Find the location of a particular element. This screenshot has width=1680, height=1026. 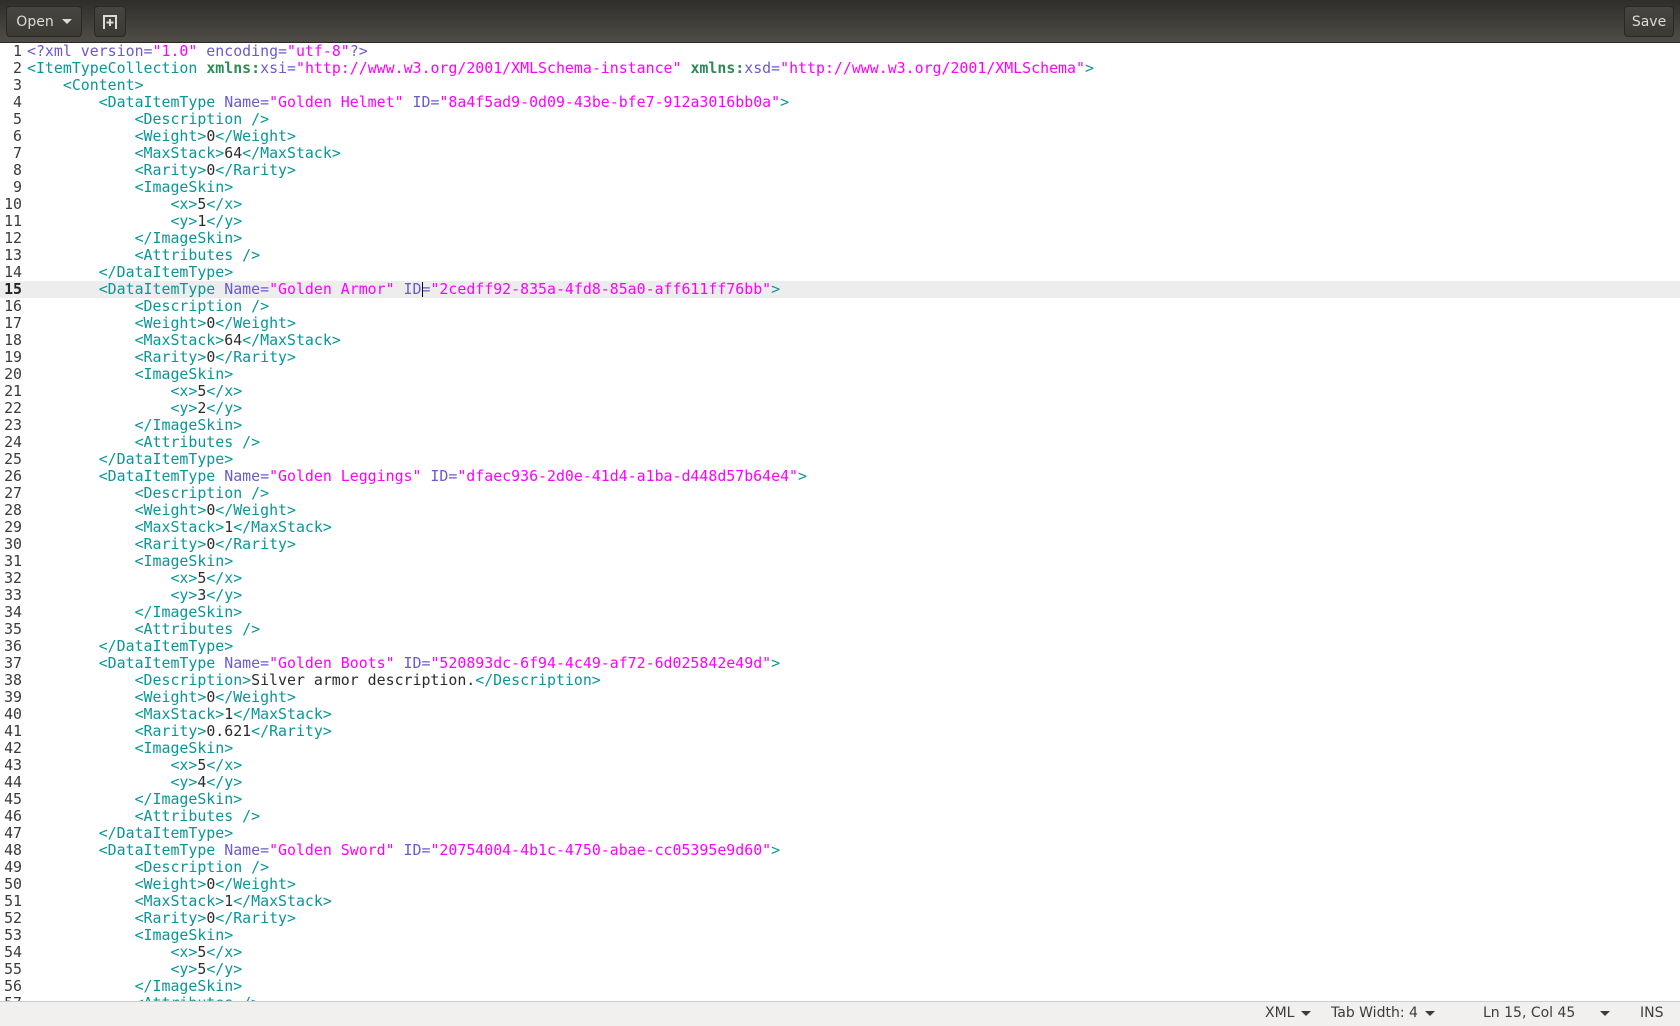

xml-value: "Golden Armor" is located at coordinates (332, 289).